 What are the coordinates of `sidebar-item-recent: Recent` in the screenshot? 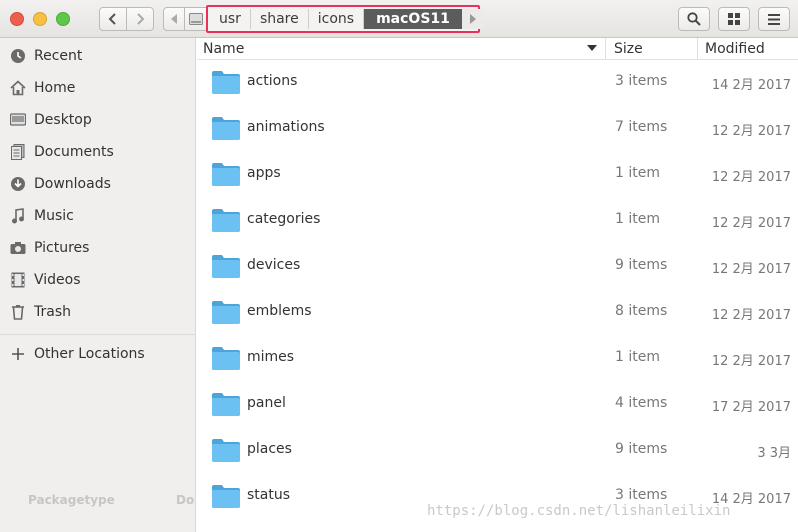 It's located at (98, 56).